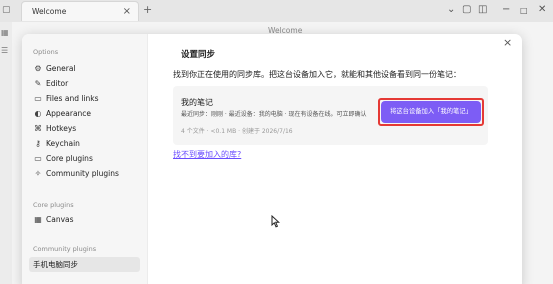  Describe the element at coordinates (6, 10) in the screenshot. I see `sidebar-toggle-icon: ▢` at that location.